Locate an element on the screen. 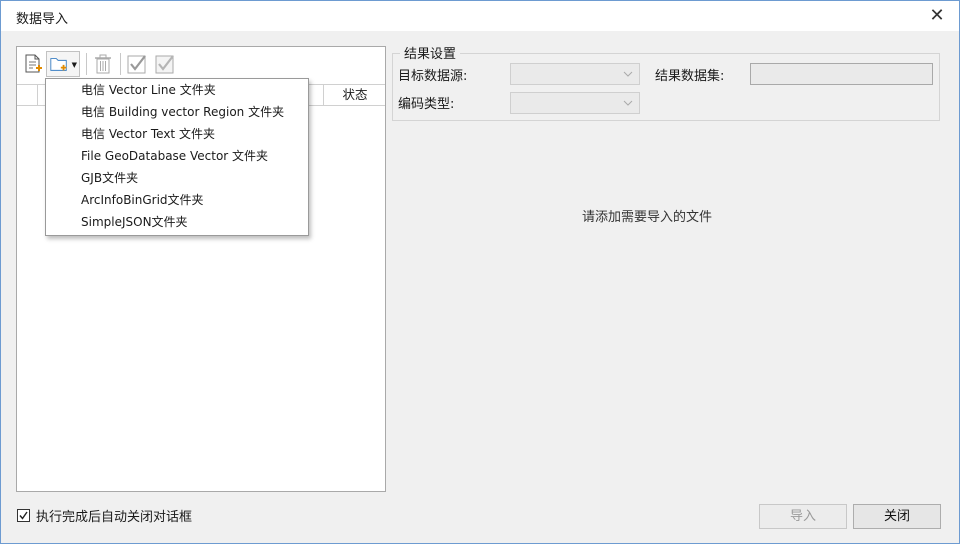 This screenshot has height=544, width=960. title-bar: 数据导入 ✕ is located at coordinates (480, 16).